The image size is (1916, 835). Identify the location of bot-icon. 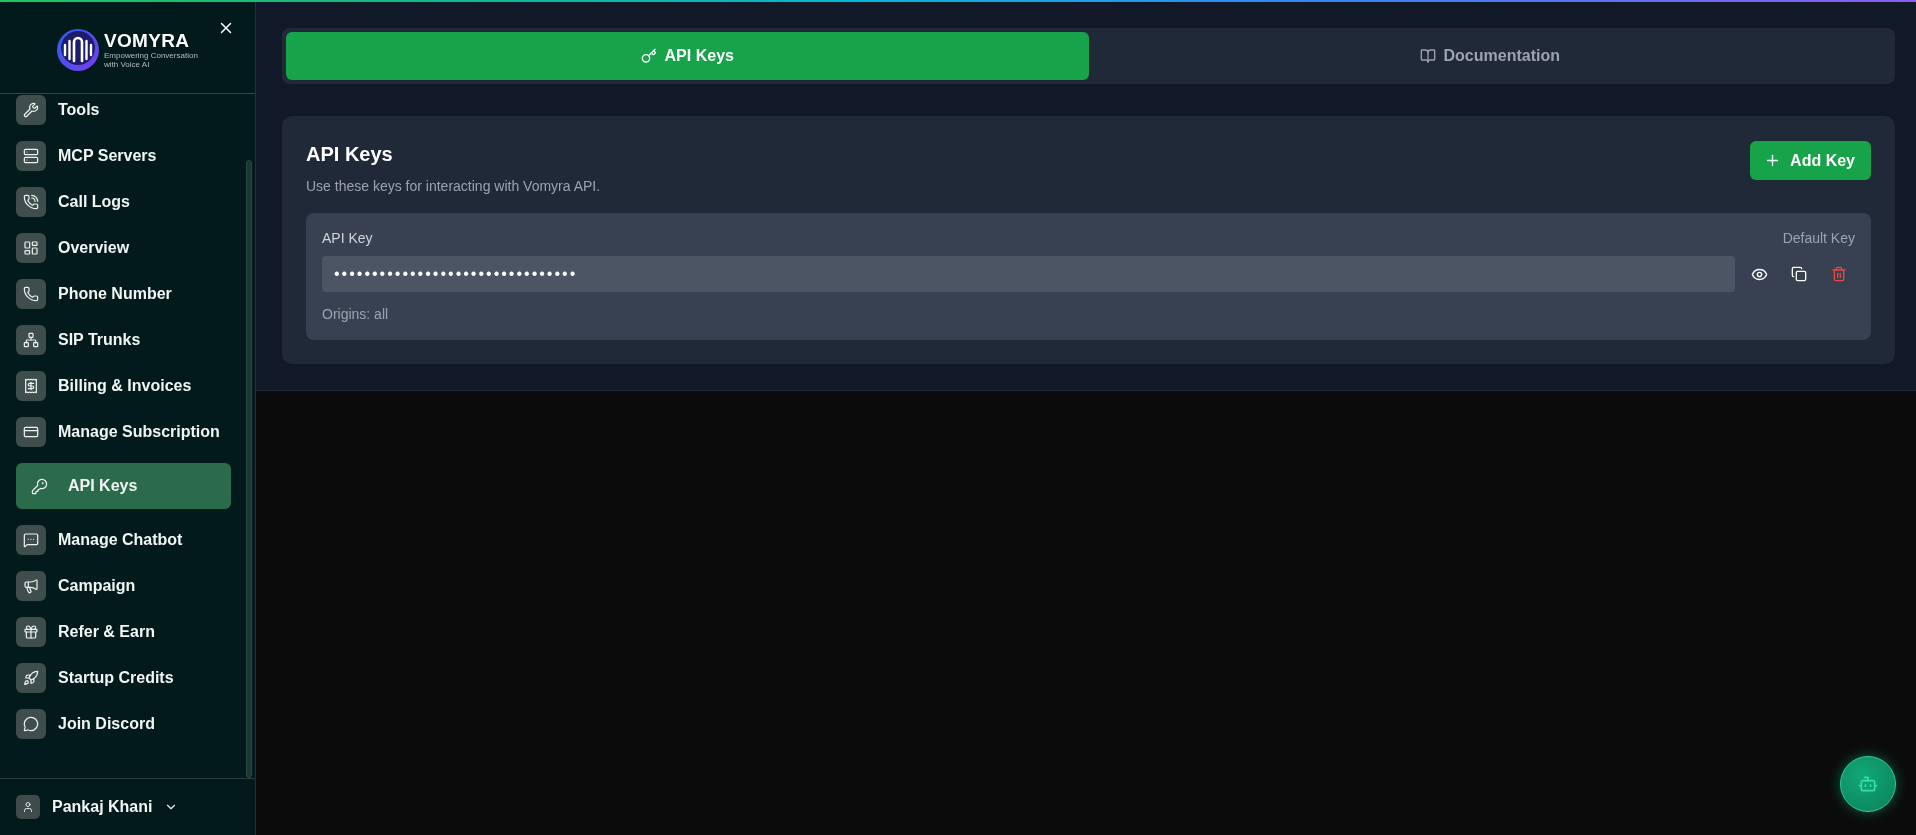
(1868, 784).